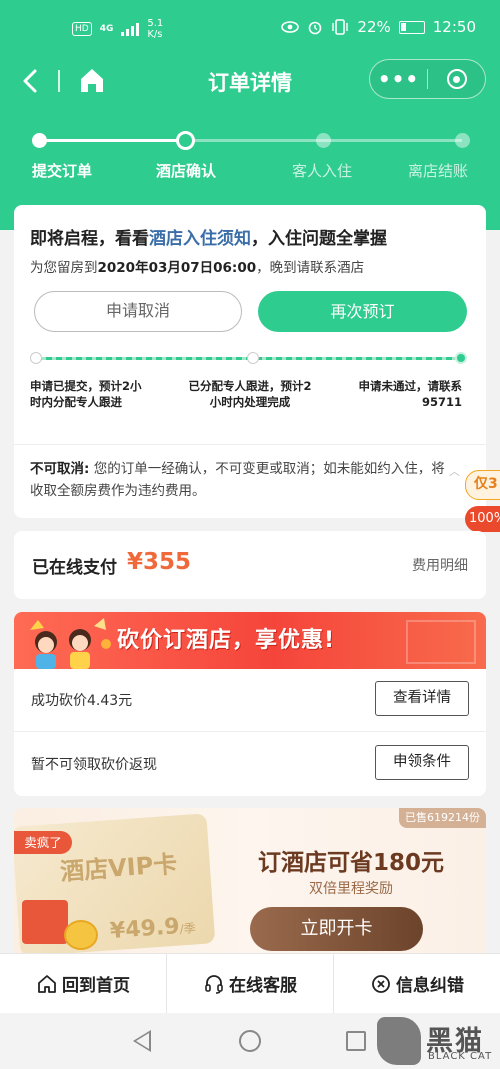 The image size is (500, 1069). I want to click on progress-label-confirmed: 酒店确认, so click(186, 171).